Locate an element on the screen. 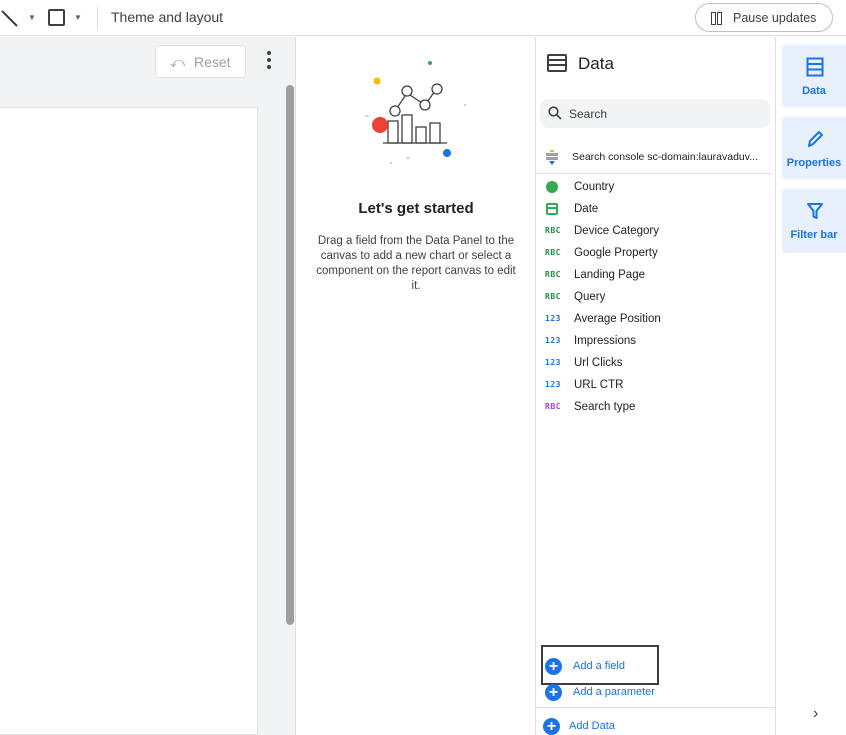  toolbar-divider is located at coordinates (97, 18).